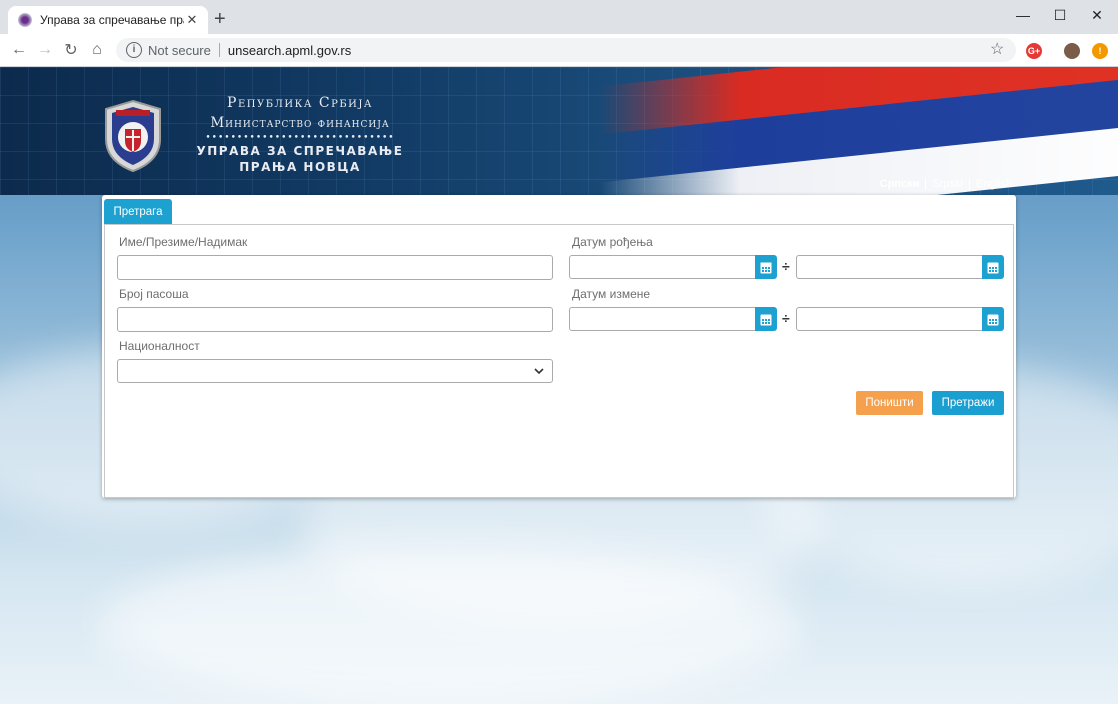  Describe the element at coordinates (1100, 51) in the screenshot. I see `alert-extension-icon: !` at that location.